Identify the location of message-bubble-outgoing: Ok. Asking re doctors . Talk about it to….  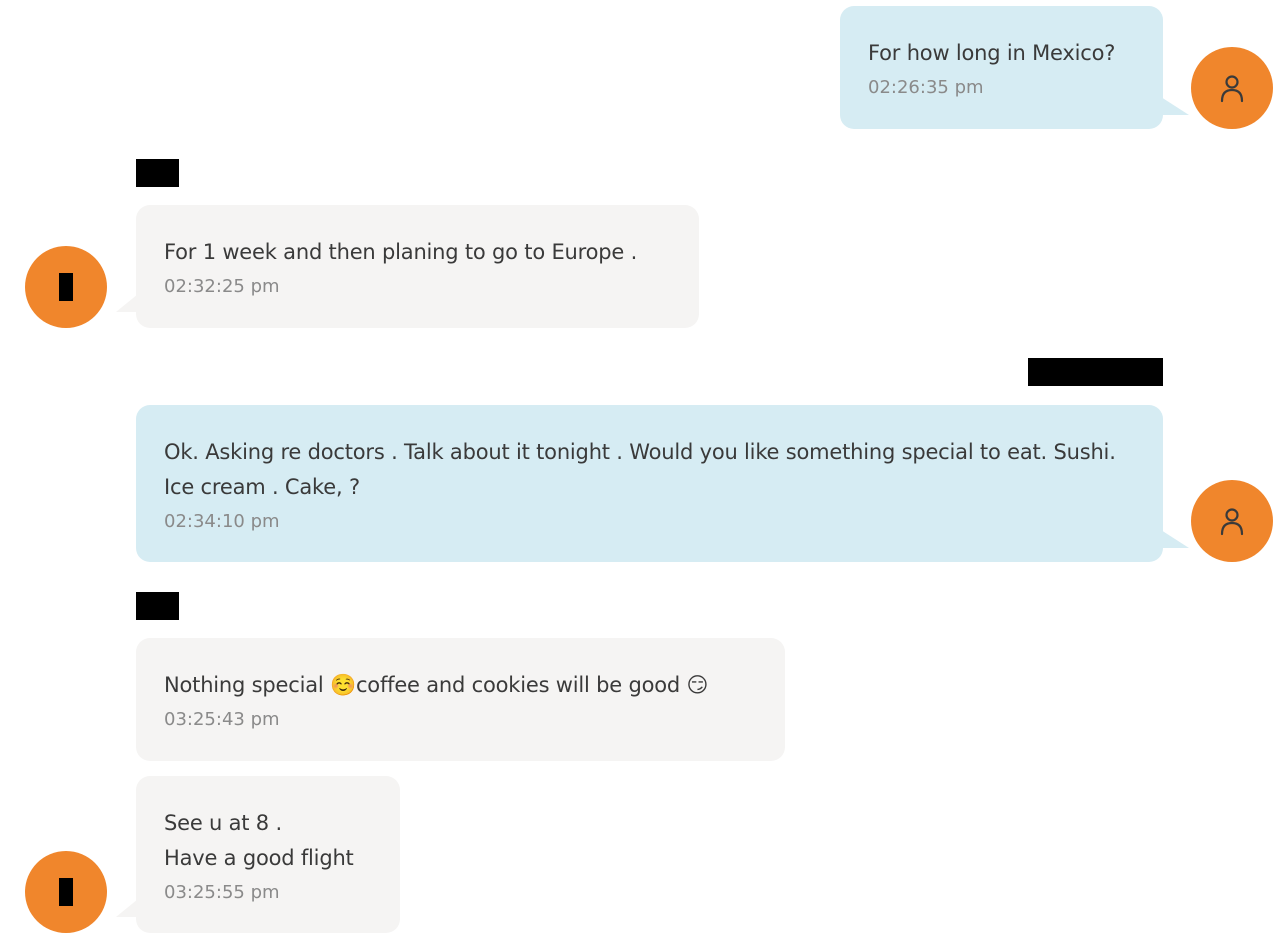
(662, 483).